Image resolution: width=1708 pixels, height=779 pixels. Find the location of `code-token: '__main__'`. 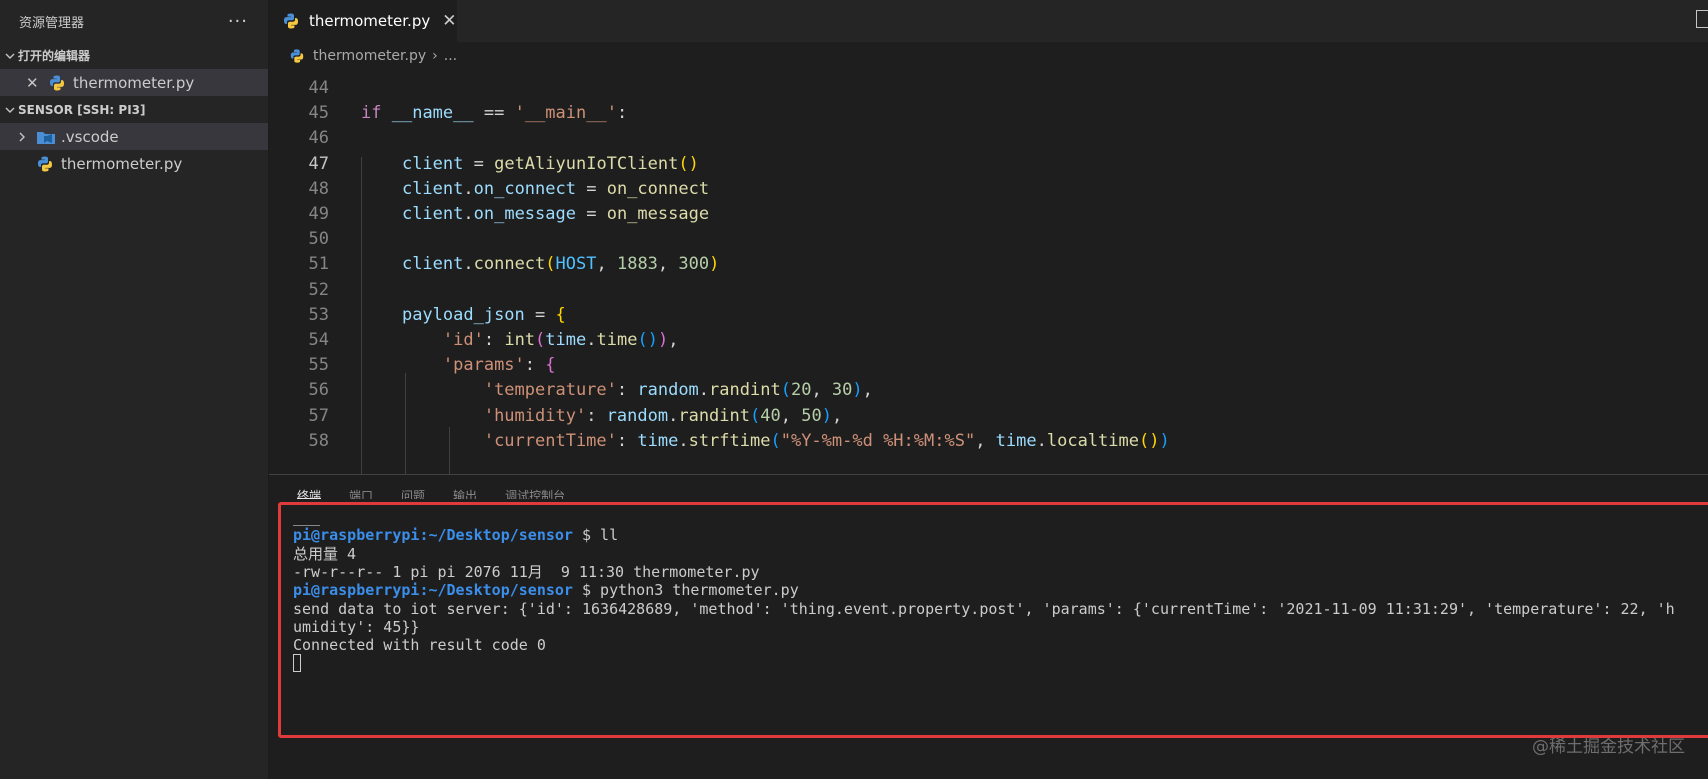

code-token: '__main__' is located at coordinates (565, 113).